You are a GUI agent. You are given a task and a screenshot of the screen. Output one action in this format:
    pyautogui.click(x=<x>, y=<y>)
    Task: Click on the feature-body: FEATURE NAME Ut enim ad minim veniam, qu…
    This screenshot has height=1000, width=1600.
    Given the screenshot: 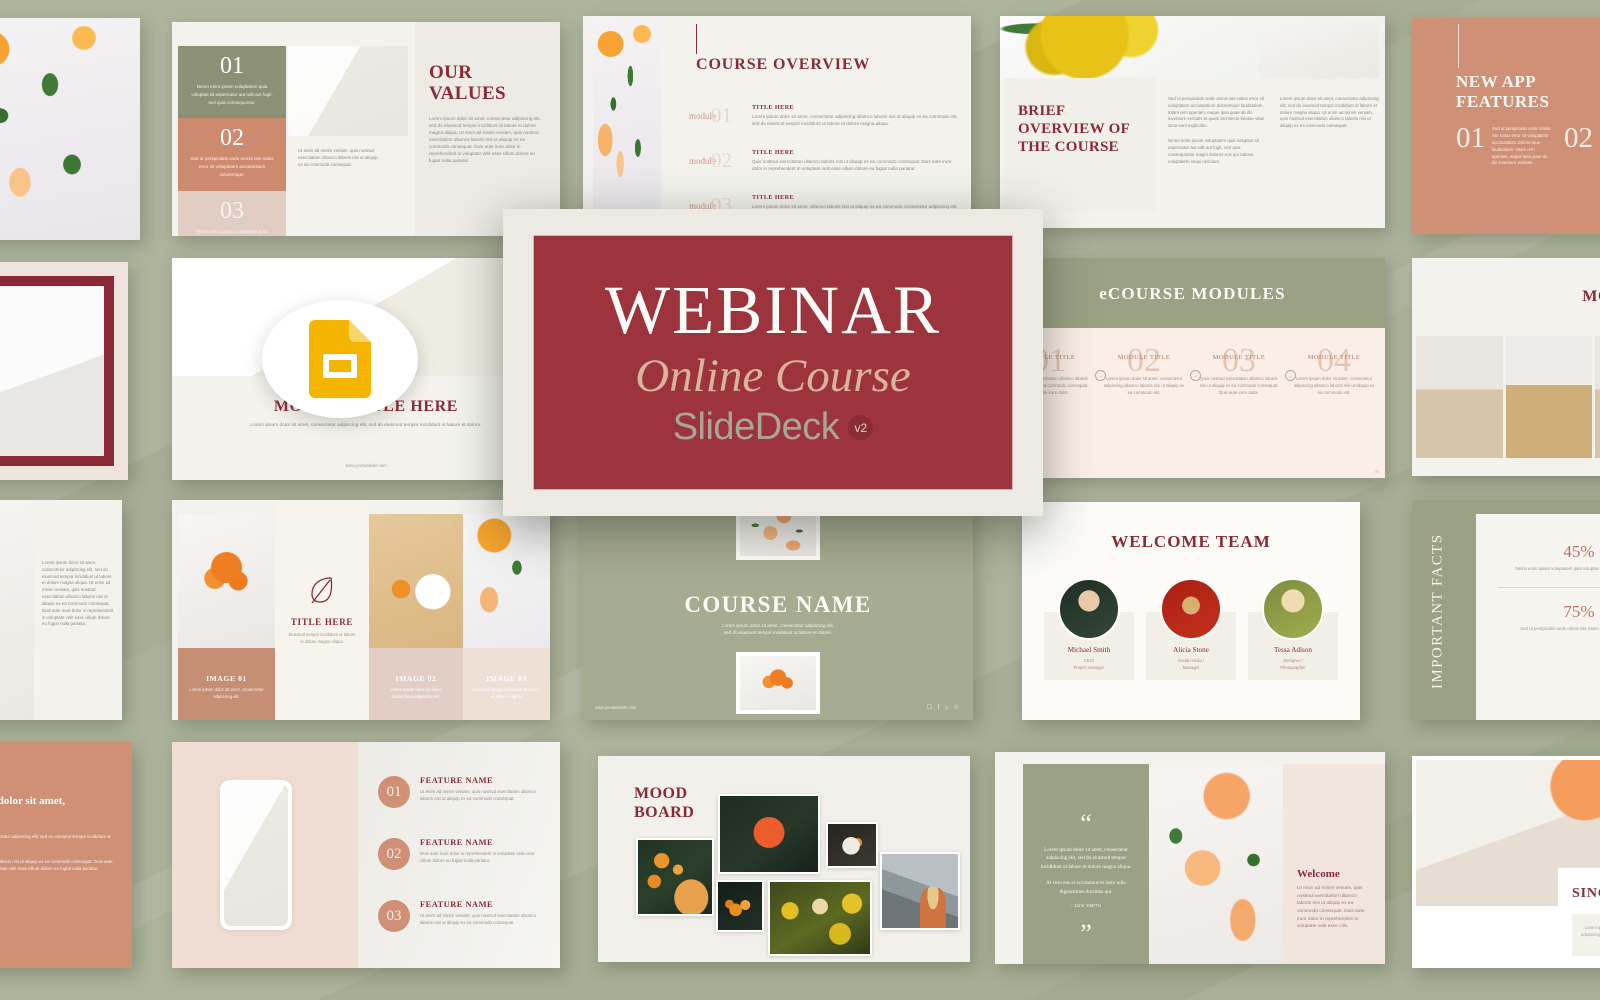 What is the action you would take?
    pyautogui.click(x=483, y=913)
    